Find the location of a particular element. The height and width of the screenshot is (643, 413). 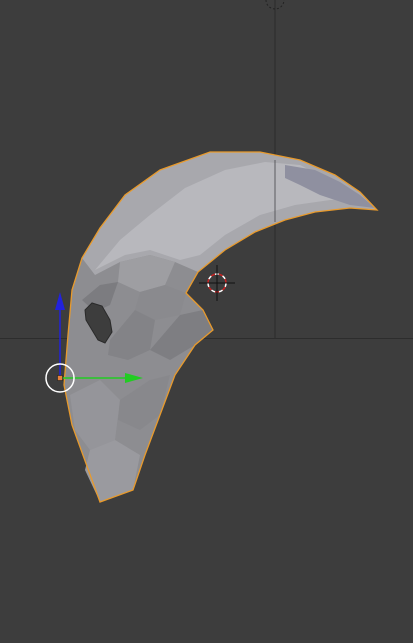

object-origin-icon is located at coordinates (60, 378).